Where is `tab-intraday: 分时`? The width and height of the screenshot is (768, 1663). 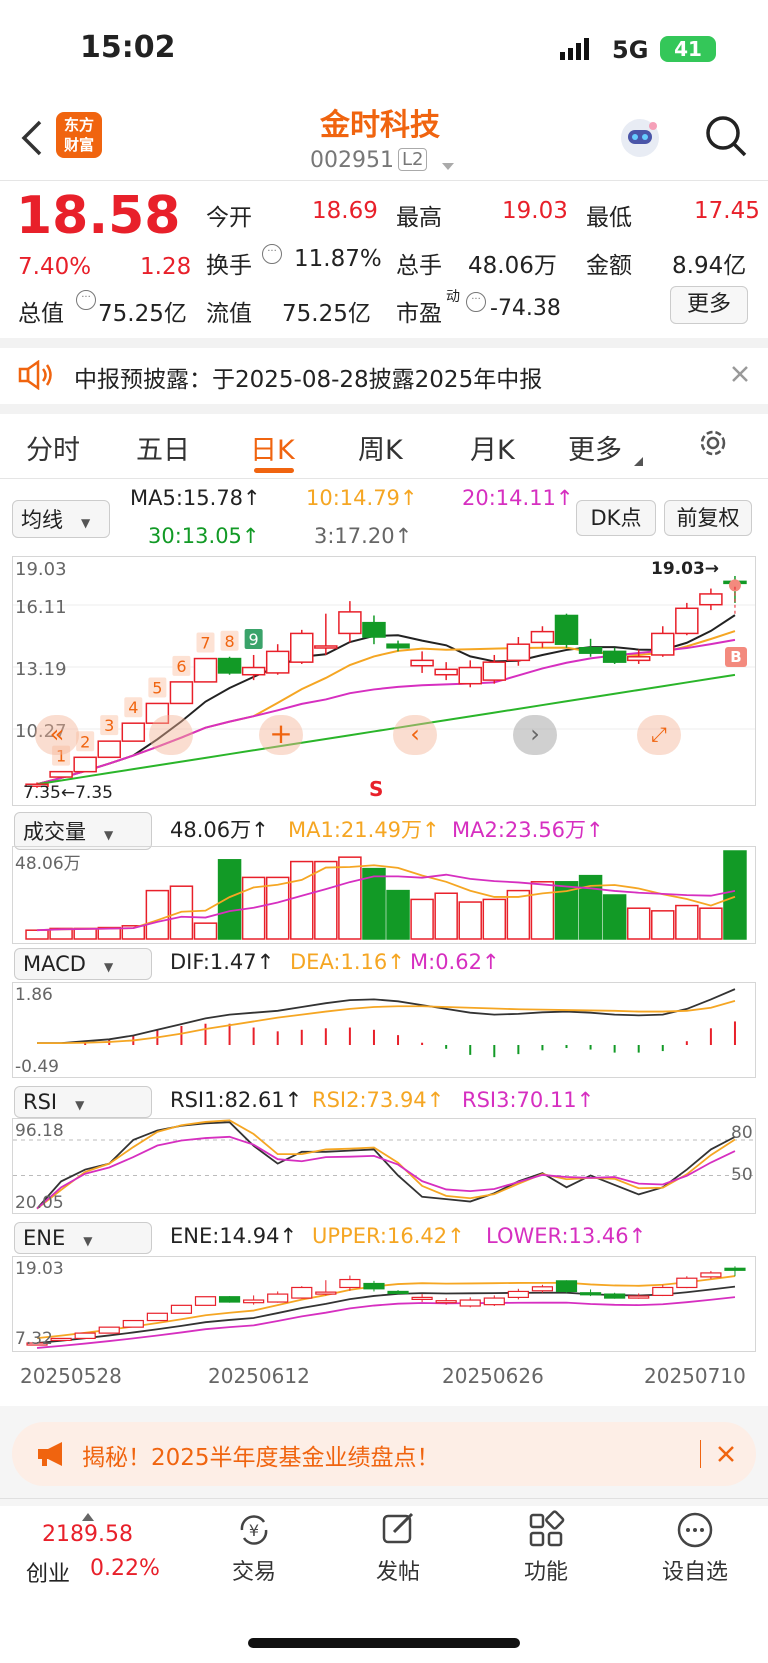 tab-intraday: 分时 is located at coordinates (53, 447).